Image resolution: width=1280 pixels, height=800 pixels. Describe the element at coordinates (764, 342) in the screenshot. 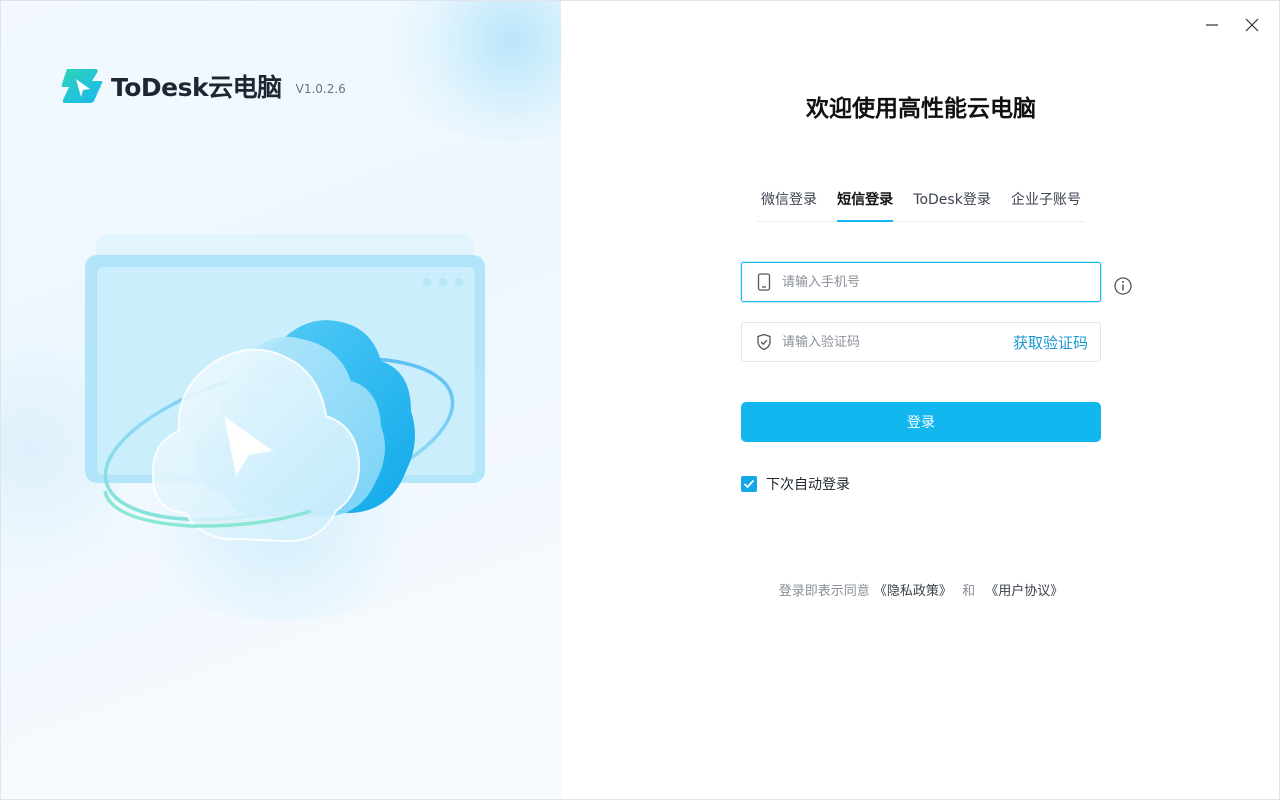

I see `shield-icon` at that location.